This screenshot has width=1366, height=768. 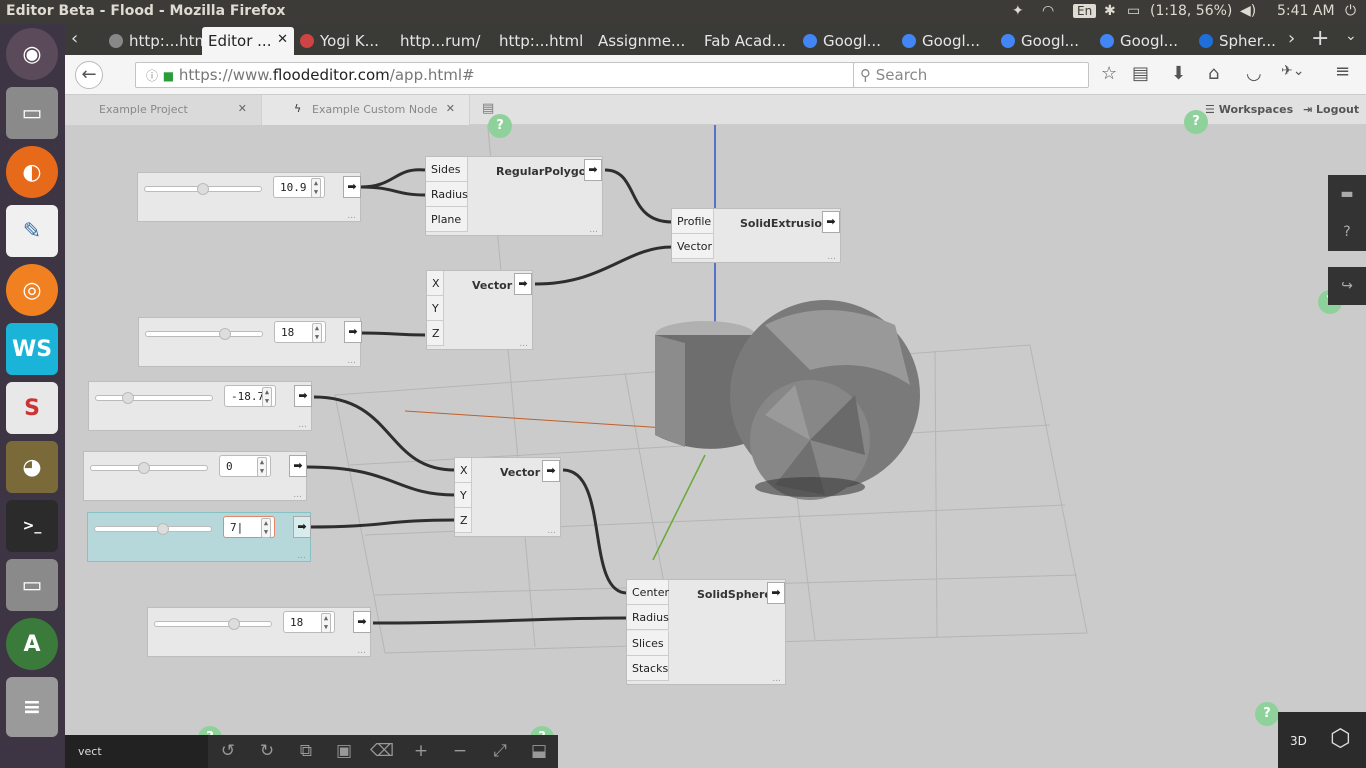 I want to click on new-workspace-icon: ▤, so click(x=488, y=108).